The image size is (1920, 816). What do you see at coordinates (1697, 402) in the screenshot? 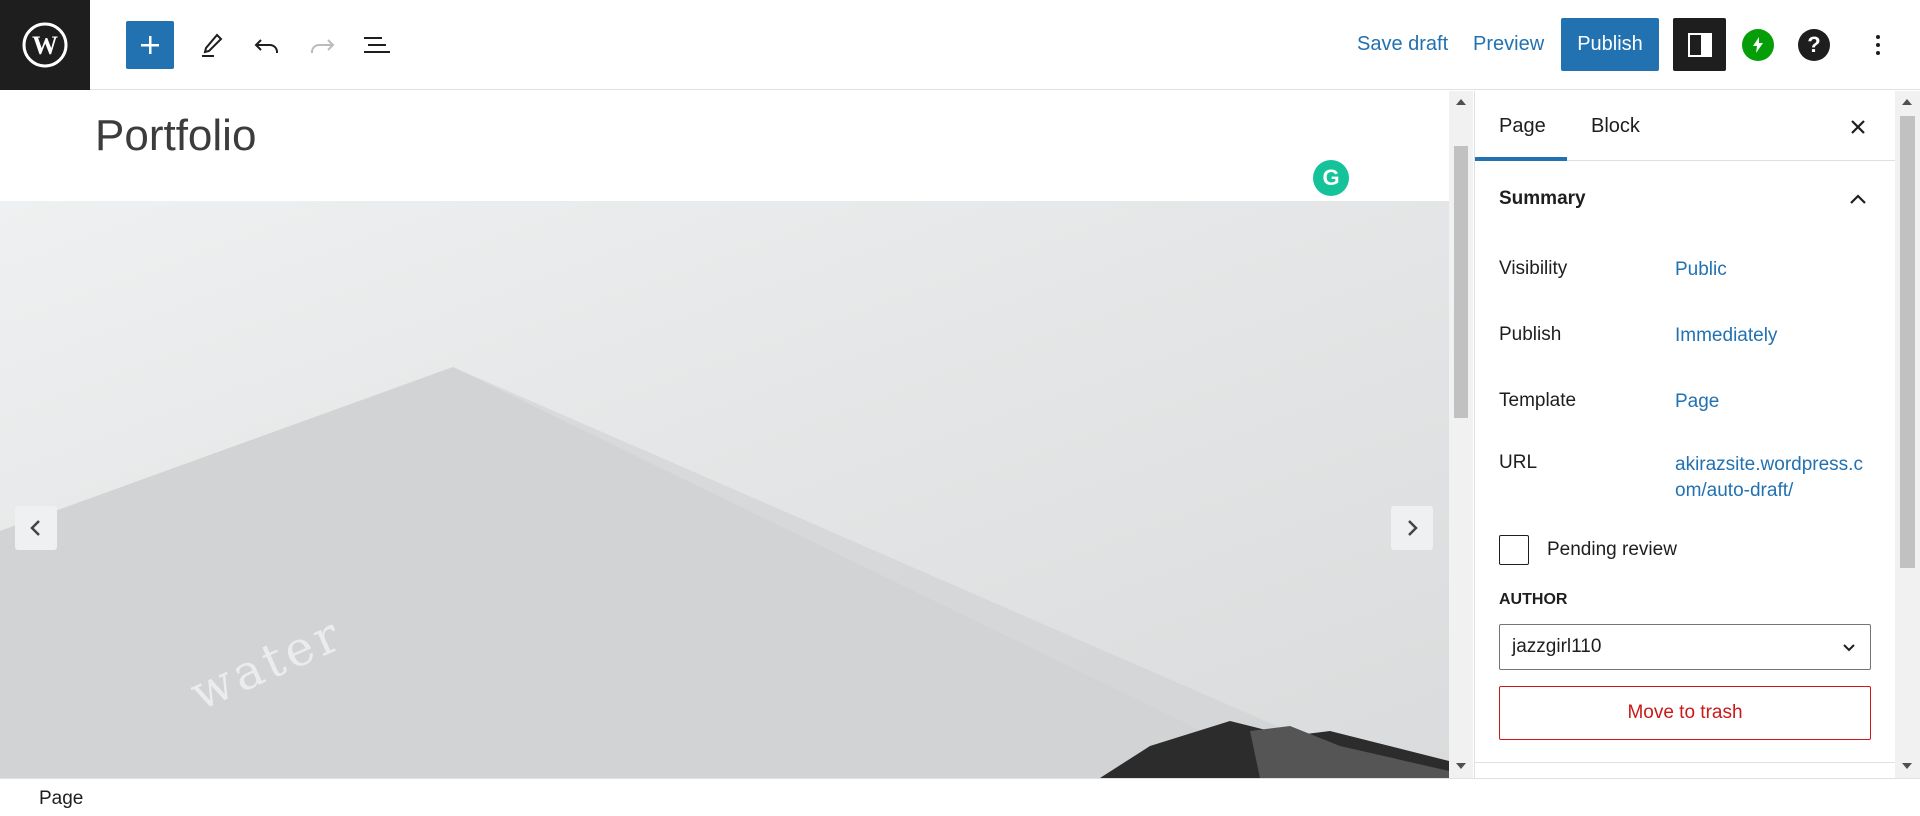
I see `template-value: Page` at bounding box center [1697, 402].